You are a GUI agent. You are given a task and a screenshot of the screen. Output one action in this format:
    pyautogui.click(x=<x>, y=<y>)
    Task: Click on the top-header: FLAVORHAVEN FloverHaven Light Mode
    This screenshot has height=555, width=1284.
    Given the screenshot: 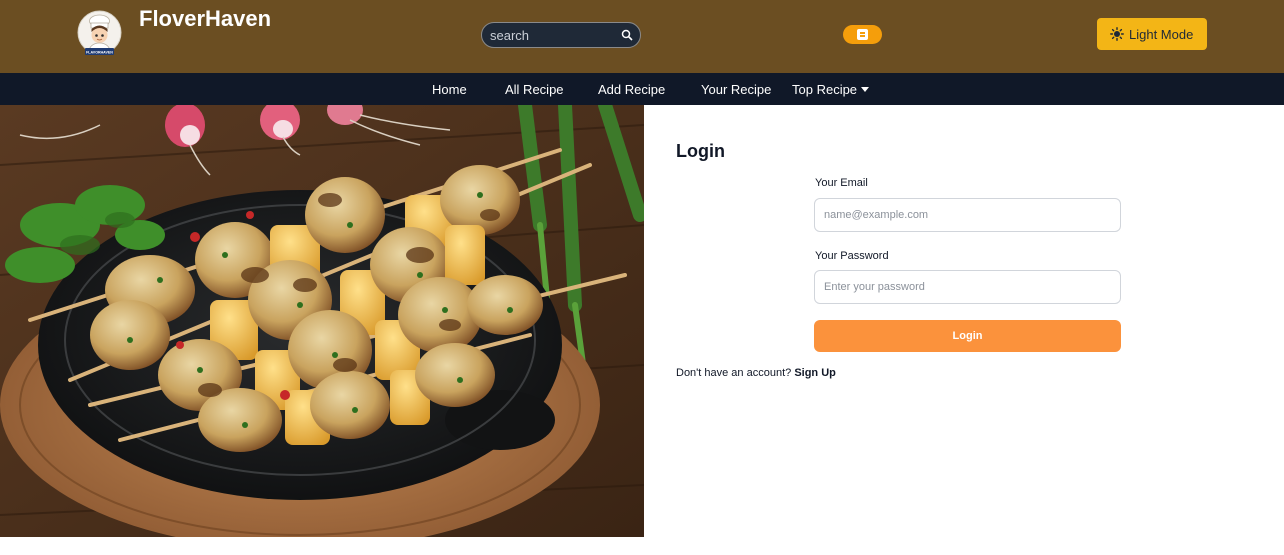 What is the action you would take?
    pyautogui.click(x=642, y=36)
    